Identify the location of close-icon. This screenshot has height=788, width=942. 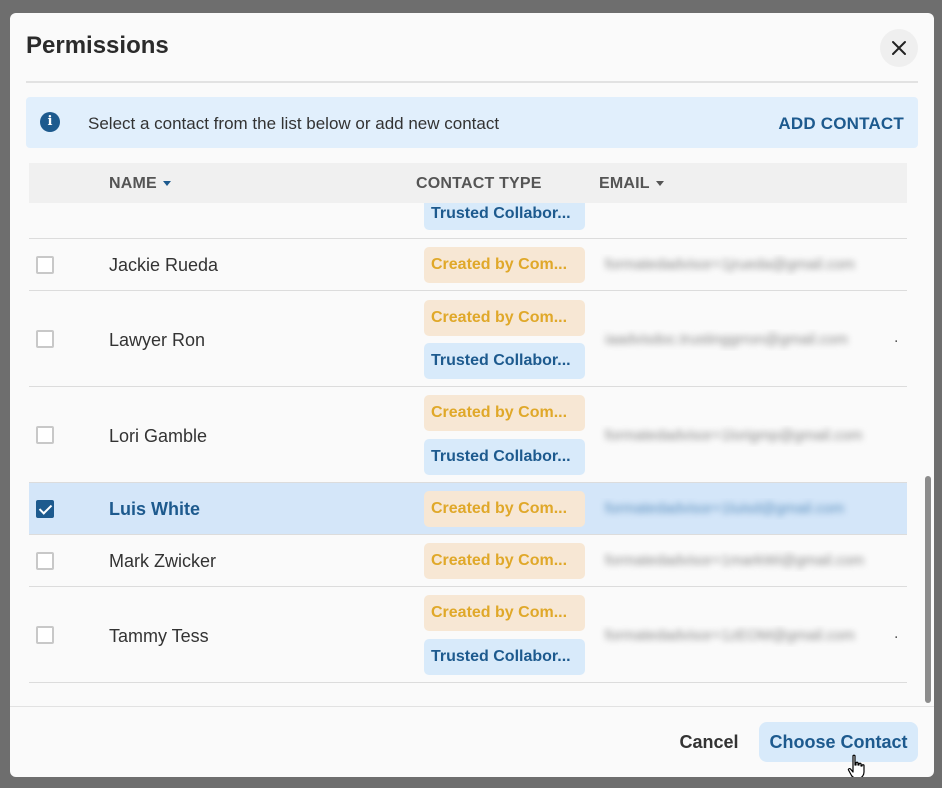
(899, 48).